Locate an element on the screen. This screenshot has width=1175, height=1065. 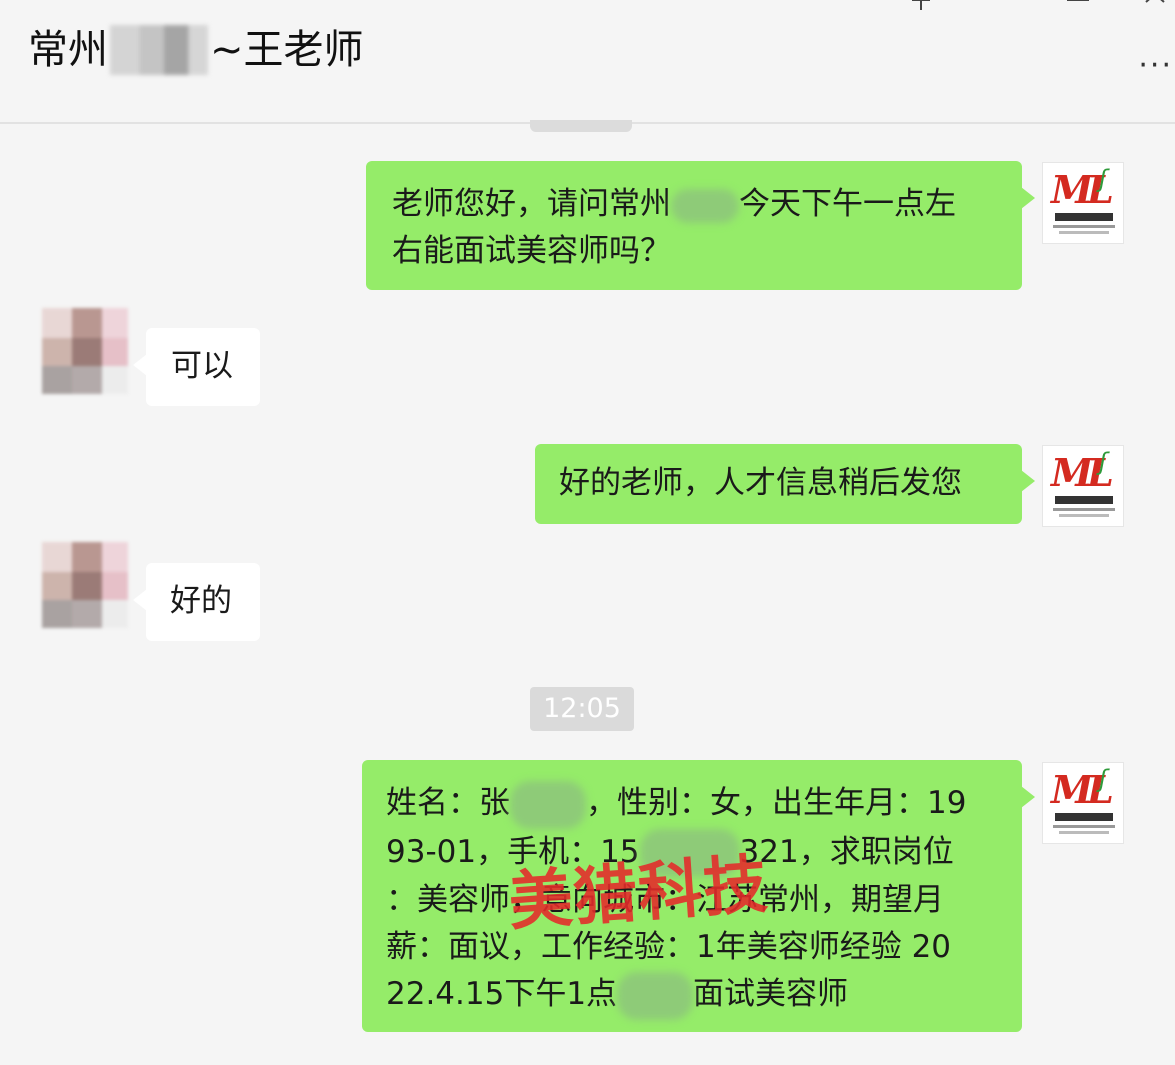
minimize-icon is located at coordinates (1001, 11).